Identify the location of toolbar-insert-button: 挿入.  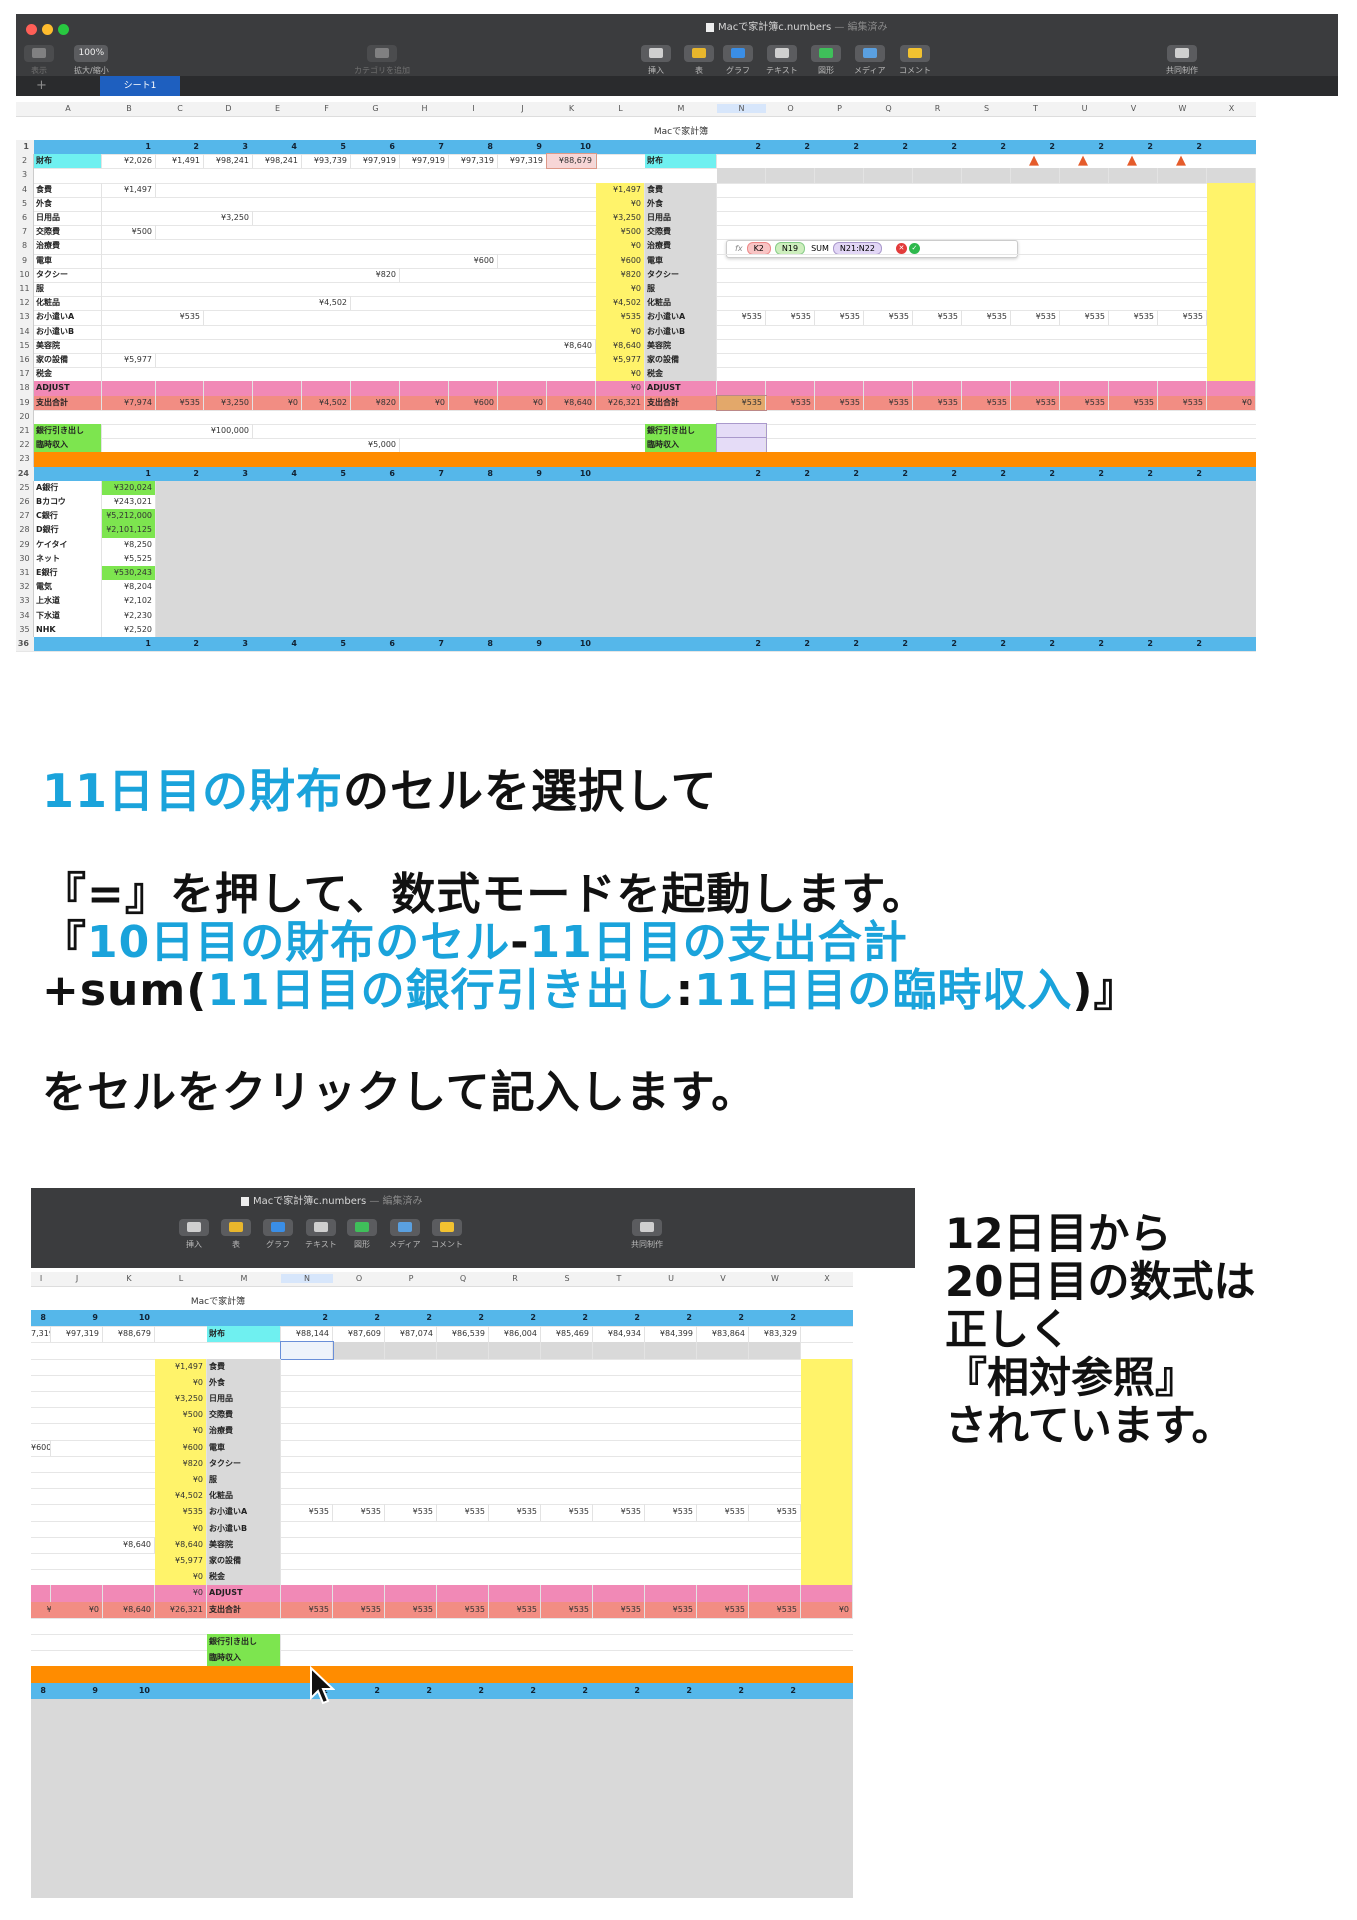
(656, 58).